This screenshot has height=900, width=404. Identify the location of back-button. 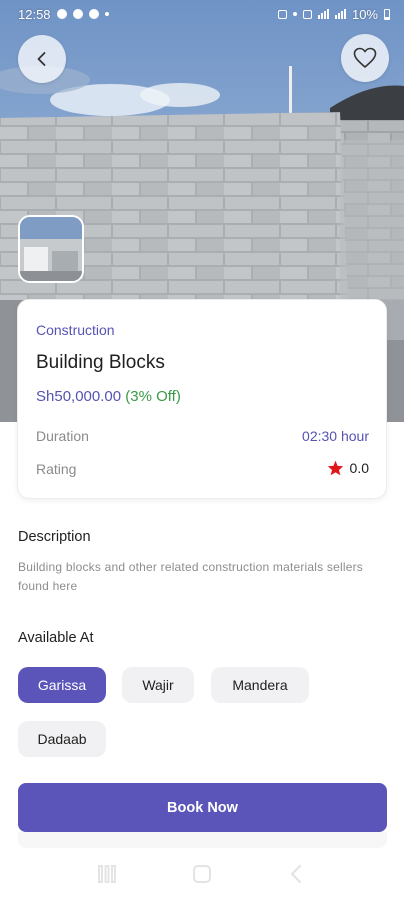
(42, 59).